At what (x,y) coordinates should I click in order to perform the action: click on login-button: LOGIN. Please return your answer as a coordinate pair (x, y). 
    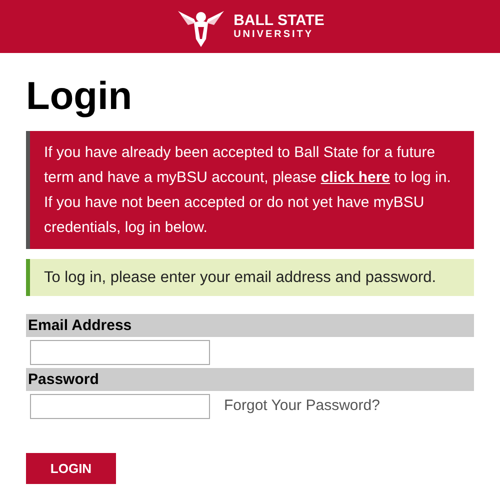
    Looking at the image, I should click on (71, 468).